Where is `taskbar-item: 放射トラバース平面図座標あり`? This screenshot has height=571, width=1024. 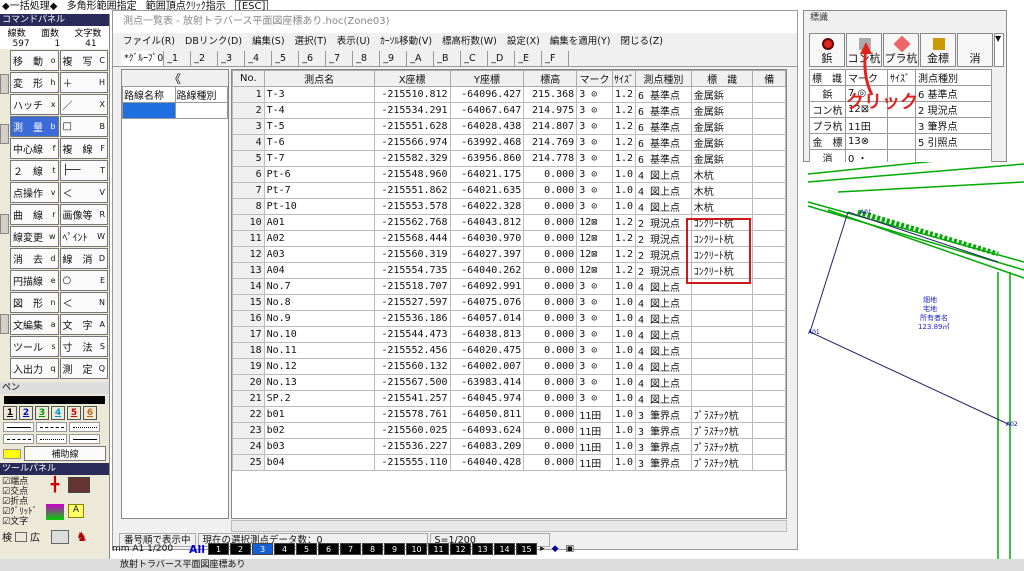
taskbar-item: 放射トラバース平面図座標あり is located at coordinates (182, 565).